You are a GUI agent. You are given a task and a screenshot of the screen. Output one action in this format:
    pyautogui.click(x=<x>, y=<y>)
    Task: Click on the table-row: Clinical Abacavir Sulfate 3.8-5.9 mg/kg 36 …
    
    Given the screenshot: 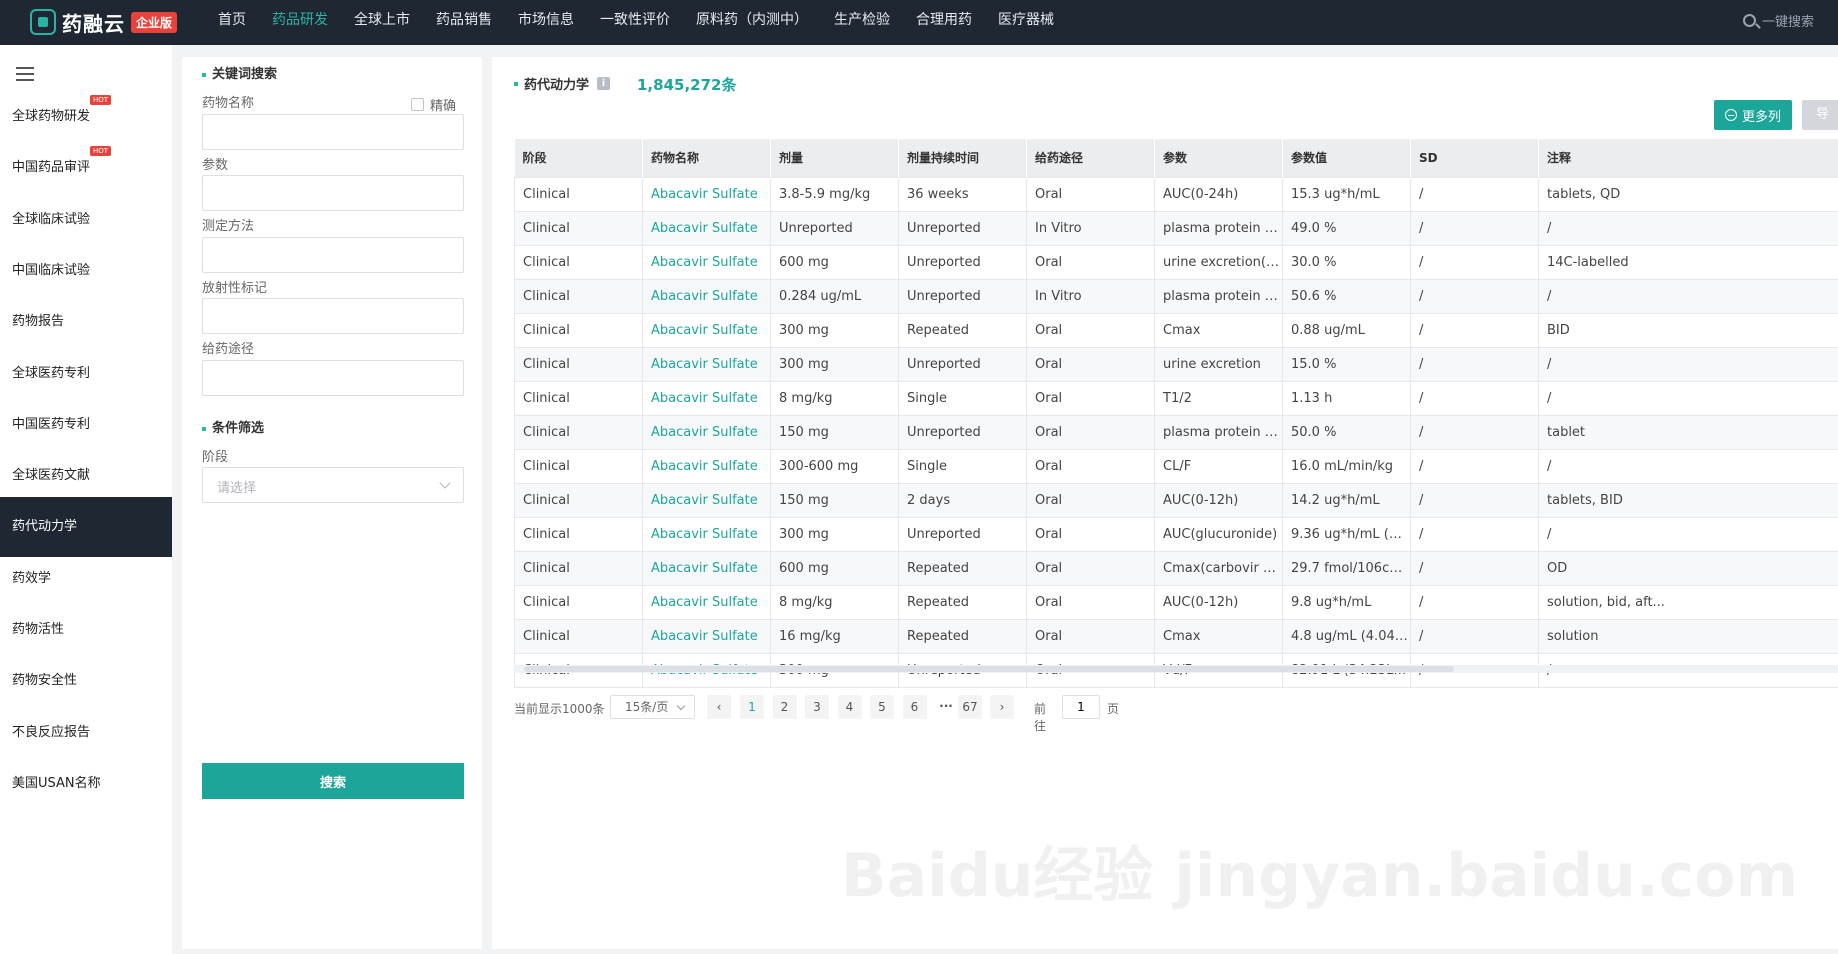 What is the action you would take?
    pyautogui.click(x=1176, y=194)
    